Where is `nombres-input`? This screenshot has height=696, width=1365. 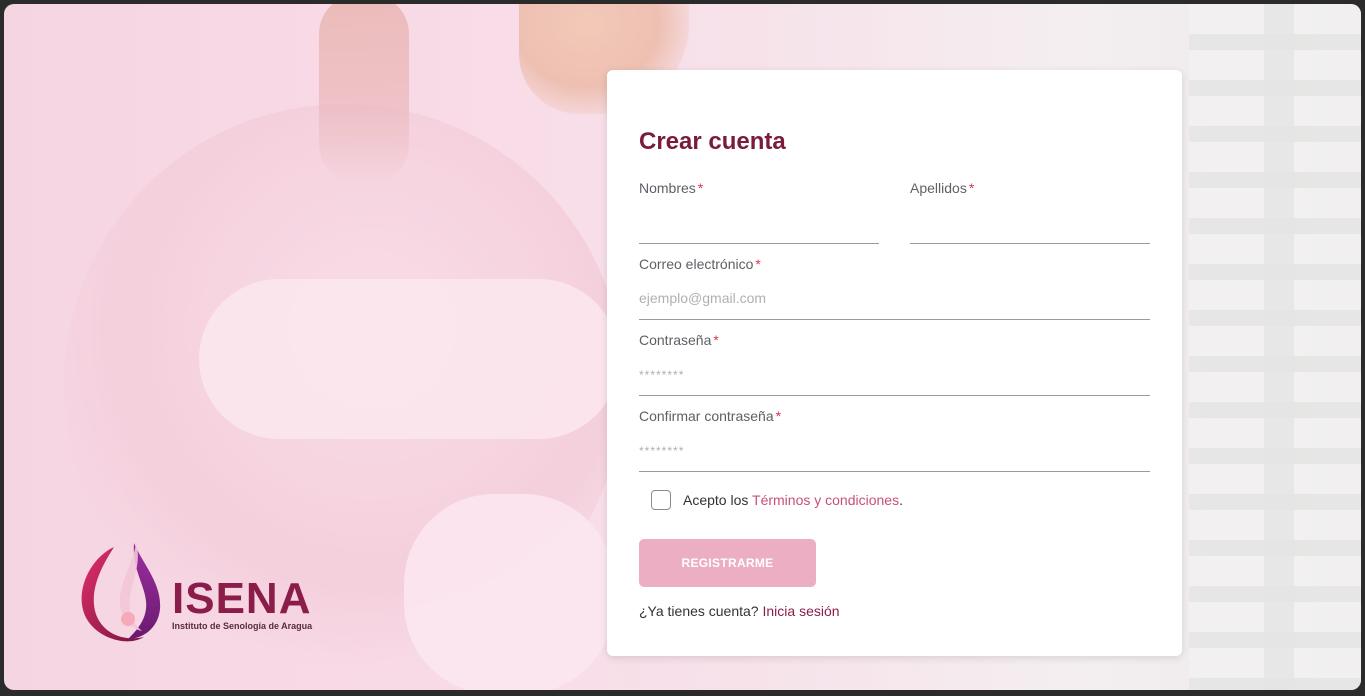 nombres-input is located at coordinates (759, 221).